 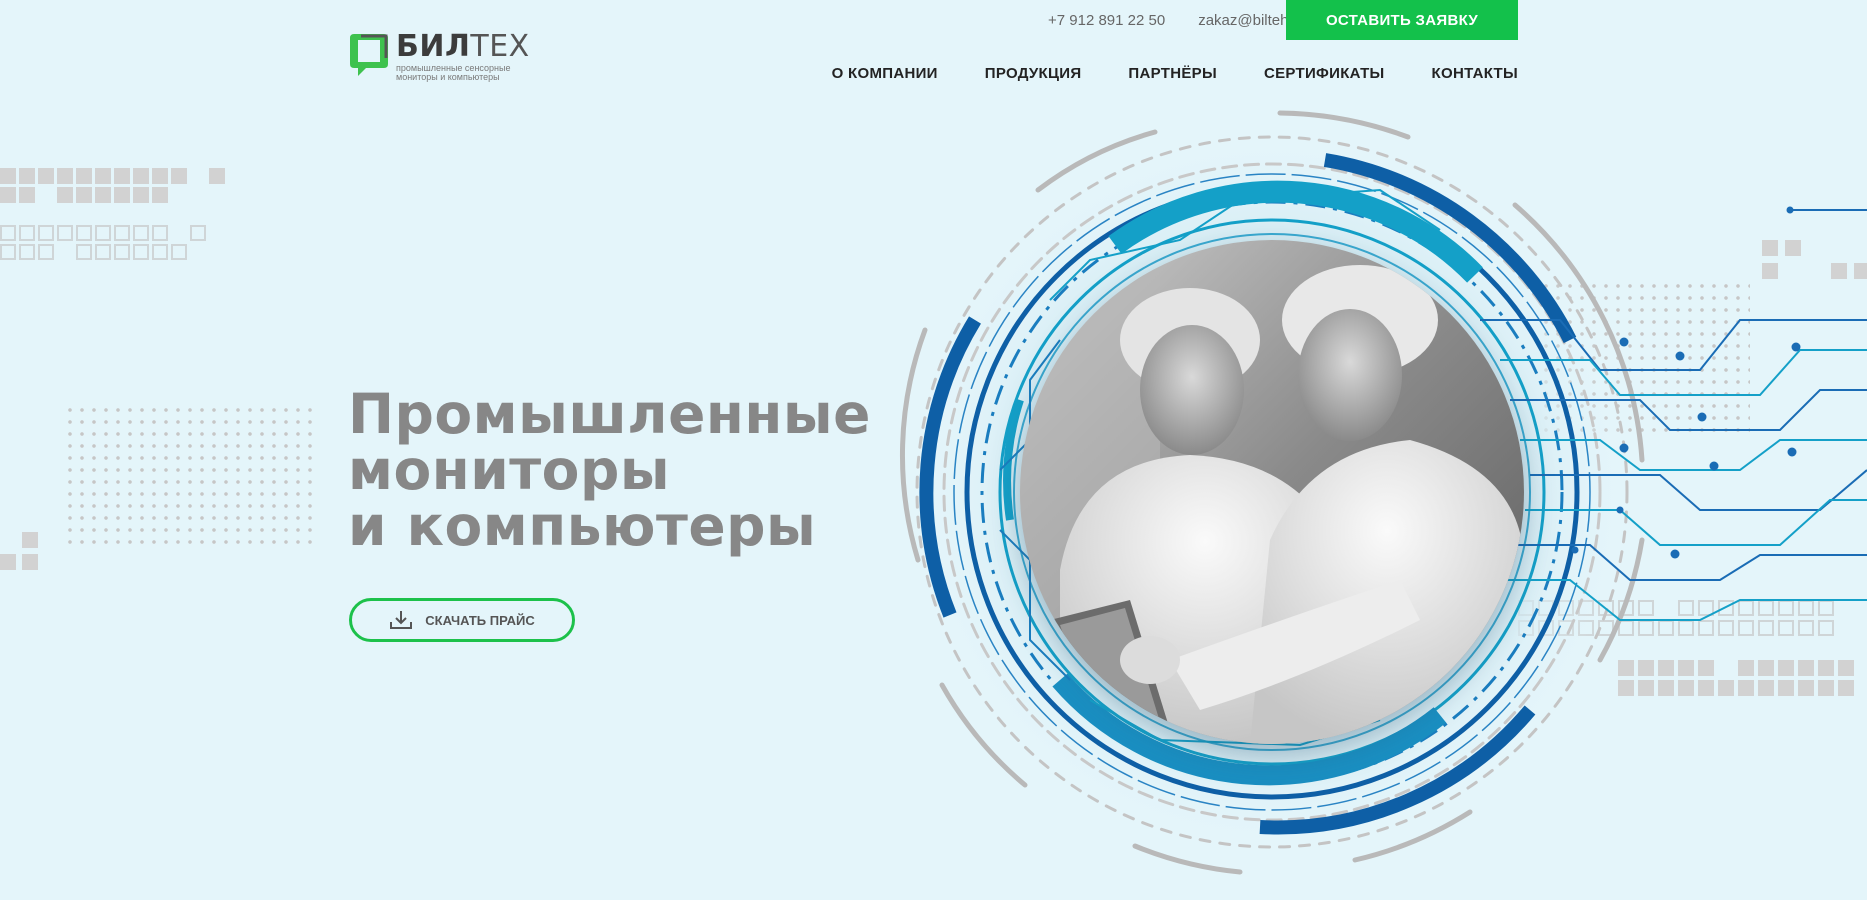 I want to click on download-price-button: СКАЧАТЬ ПРАЙС, so click(x=462, y=620).